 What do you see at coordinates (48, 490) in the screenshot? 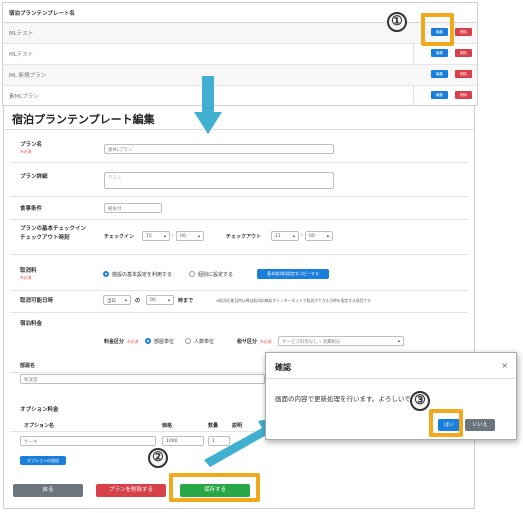
I see `back-button: 戻る` at bounding box center [48, 490].